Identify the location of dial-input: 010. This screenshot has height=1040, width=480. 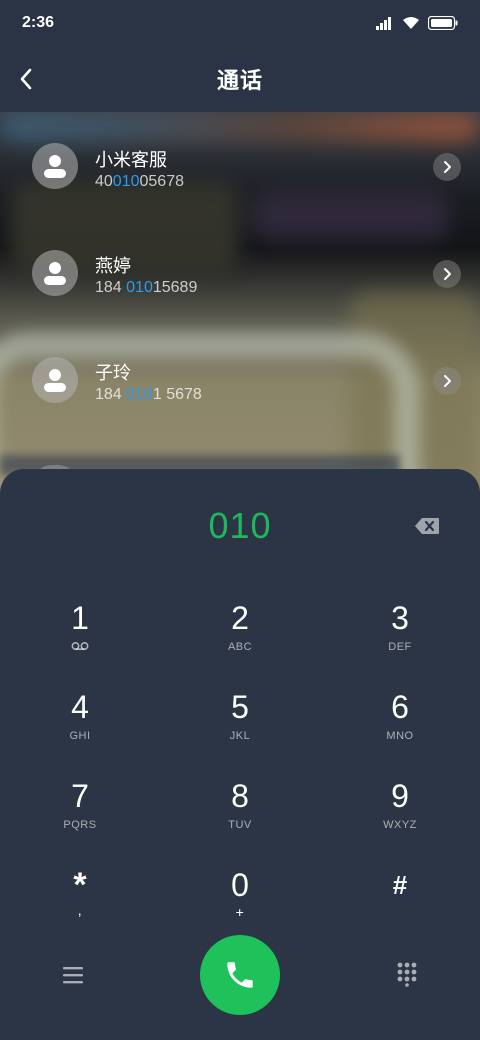
(240, 526).